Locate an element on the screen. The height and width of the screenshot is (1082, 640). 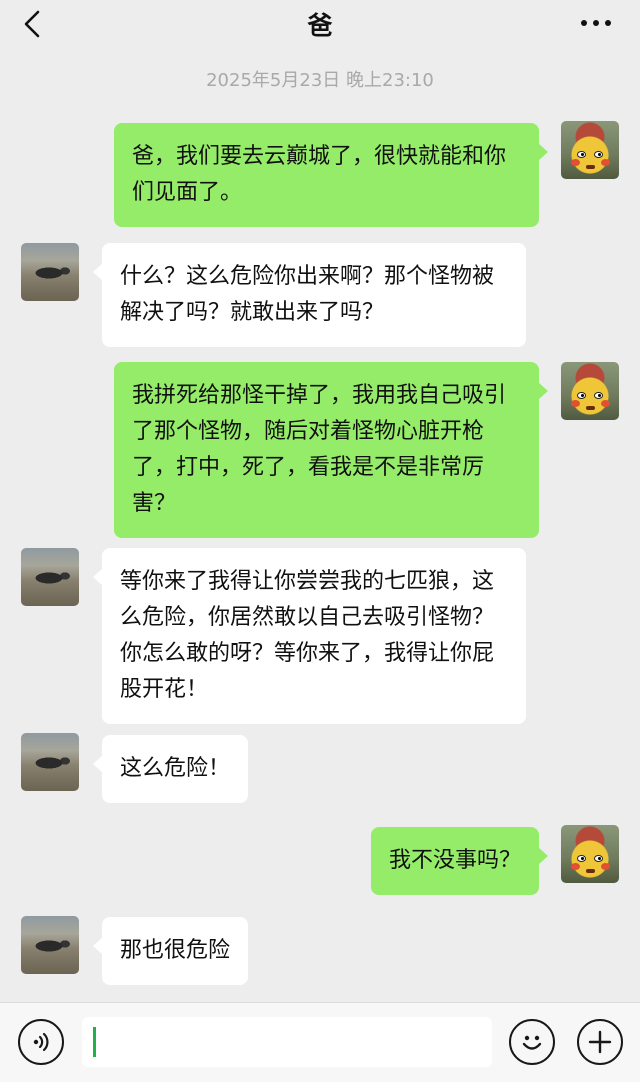
emoji-icon is located at coordinates (532, 1042).